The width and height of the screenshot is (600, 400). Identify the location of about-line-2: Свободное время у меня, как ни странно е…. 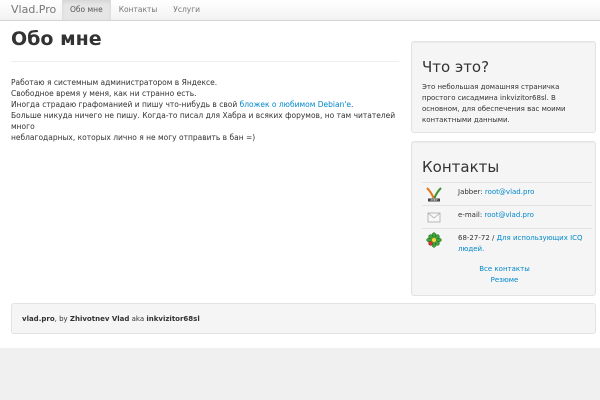
(104, 93).